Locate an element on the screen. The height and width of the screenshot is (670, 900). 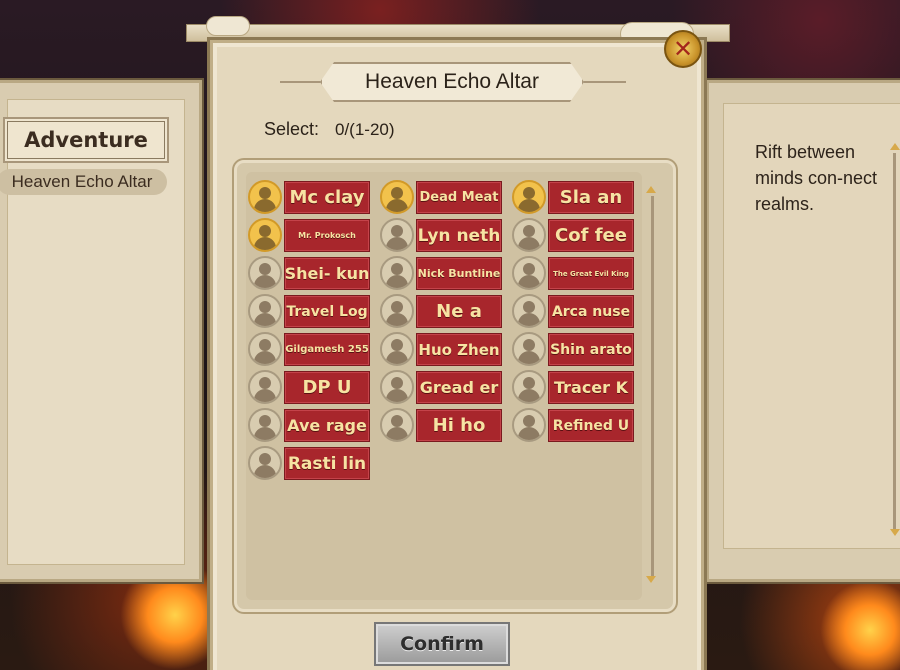
member-entry: Shei- kun is located at coordinates (309, 273).